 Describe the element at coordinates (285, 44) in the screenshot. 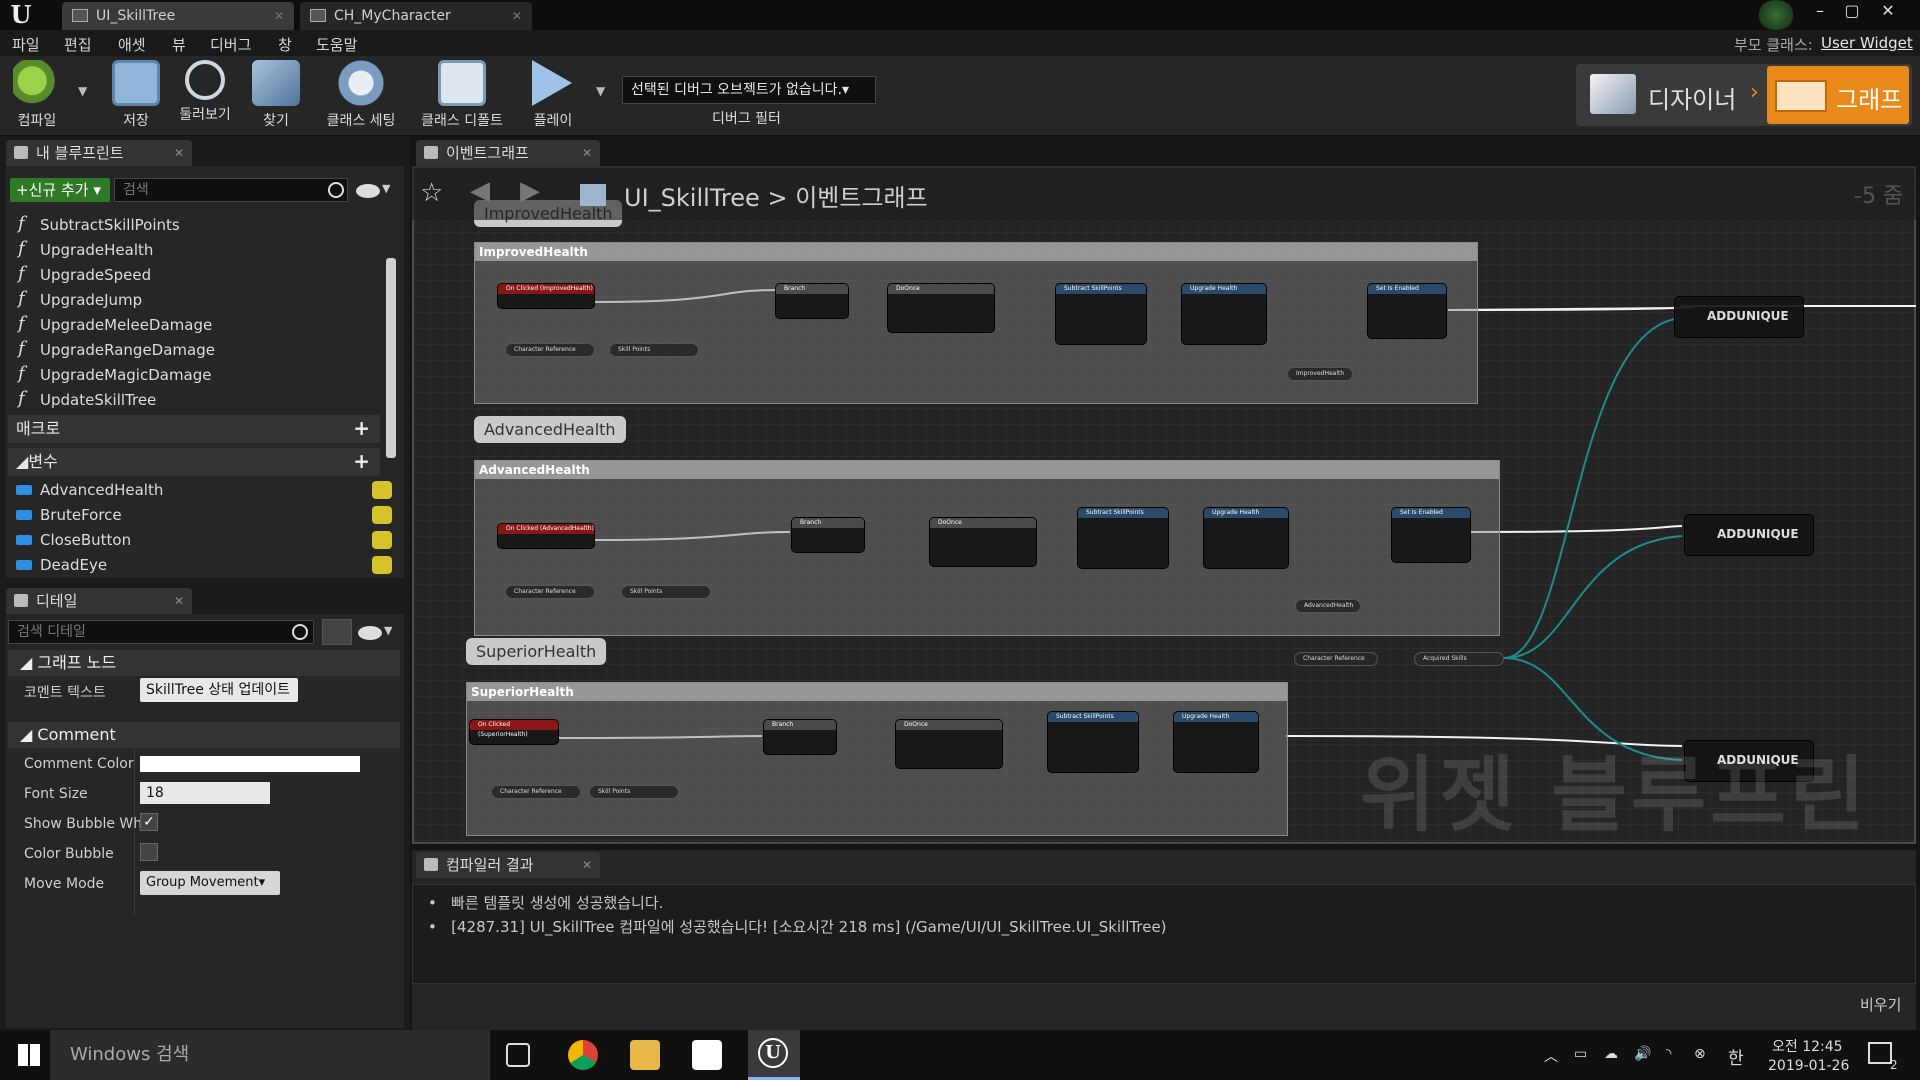

I see `menu-window: 창` at that location.